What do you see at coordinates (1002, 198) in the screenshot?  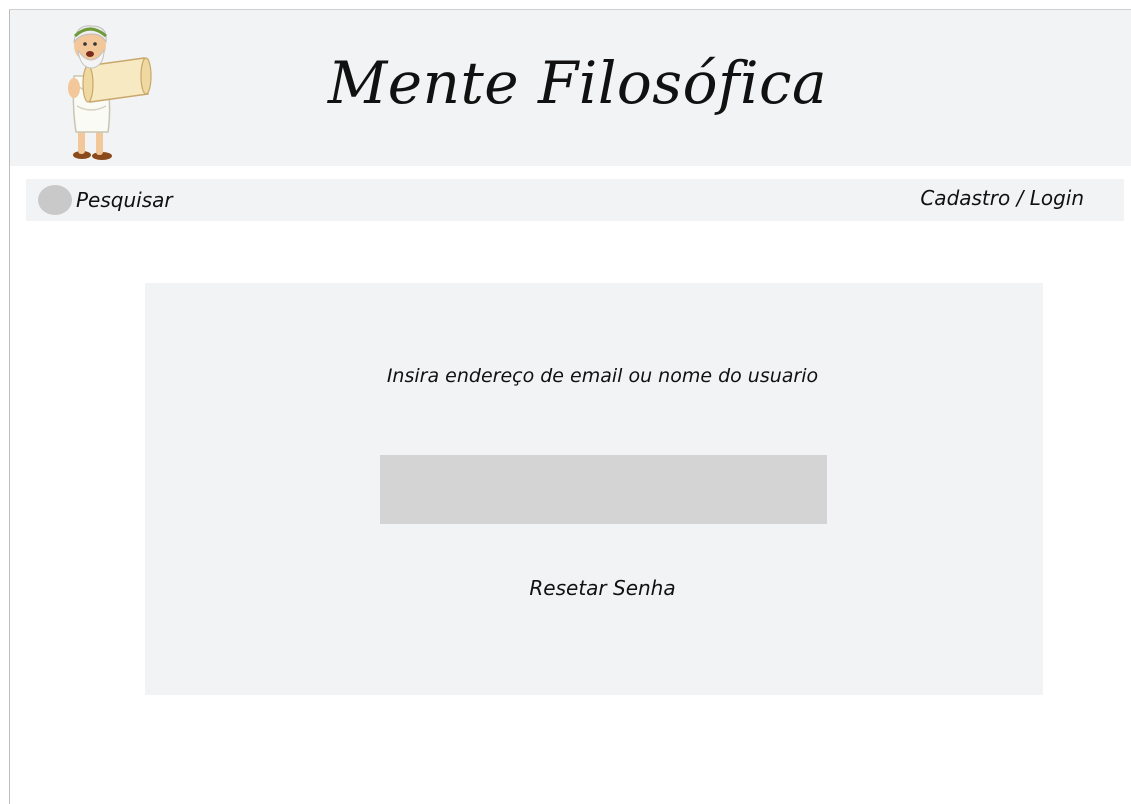 I see `signup-login-link: Cadastro / Login` at bounding box center [1002, 198].